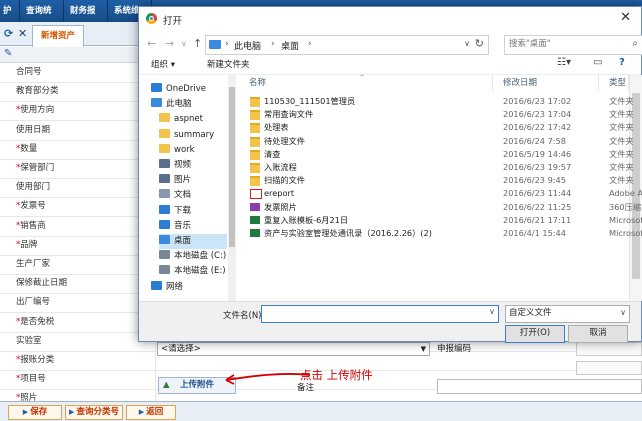  I want to click on query-category-button: ▶ 查询分类号, so click(94, 412).